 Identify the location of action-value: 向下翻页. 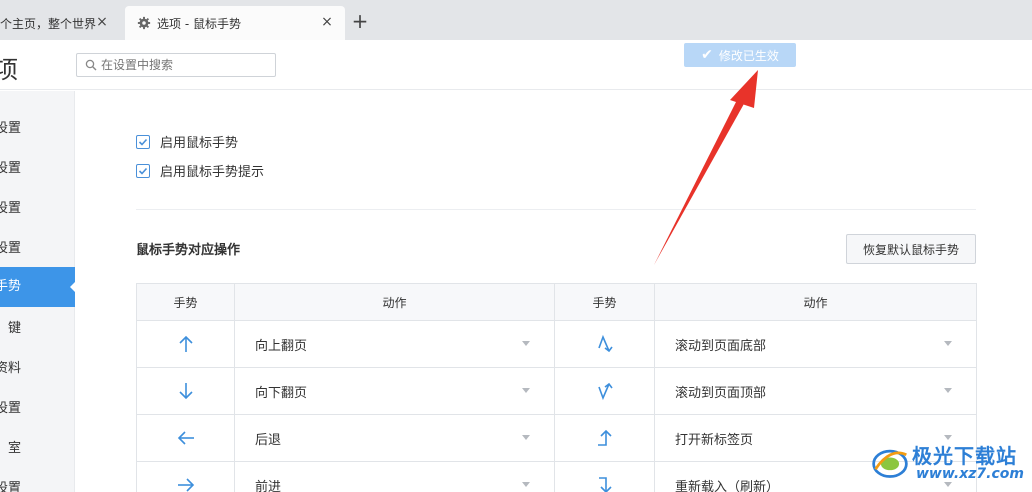
(281, 393).